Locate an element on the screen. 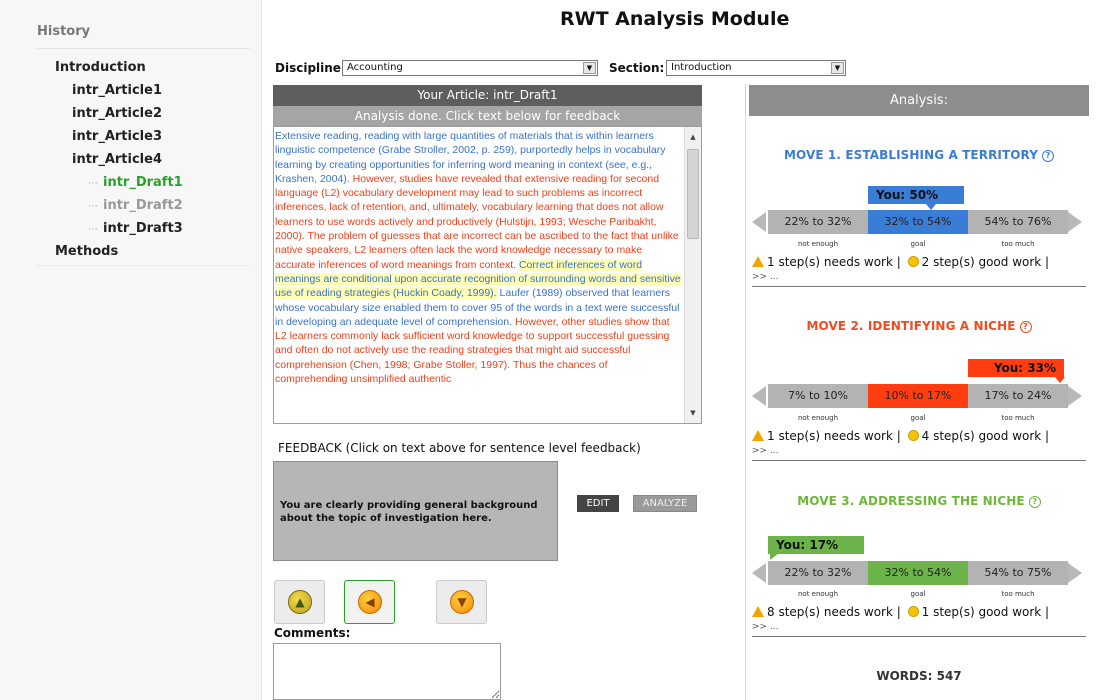 This screenshot has width=1105, height=700. thumbs-neutral-button: ◀ is located at coordinates (369, 602).